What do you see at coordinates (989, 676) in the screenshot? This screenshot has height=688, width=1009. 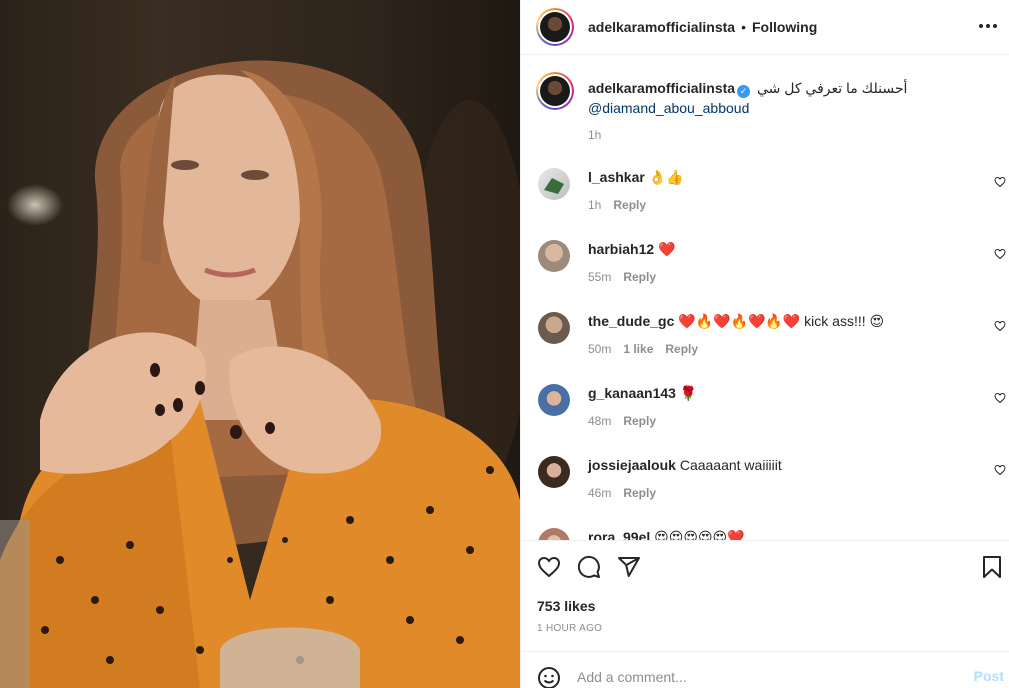 I see `post-comment-button: Post` at bounding box center [989, 676].